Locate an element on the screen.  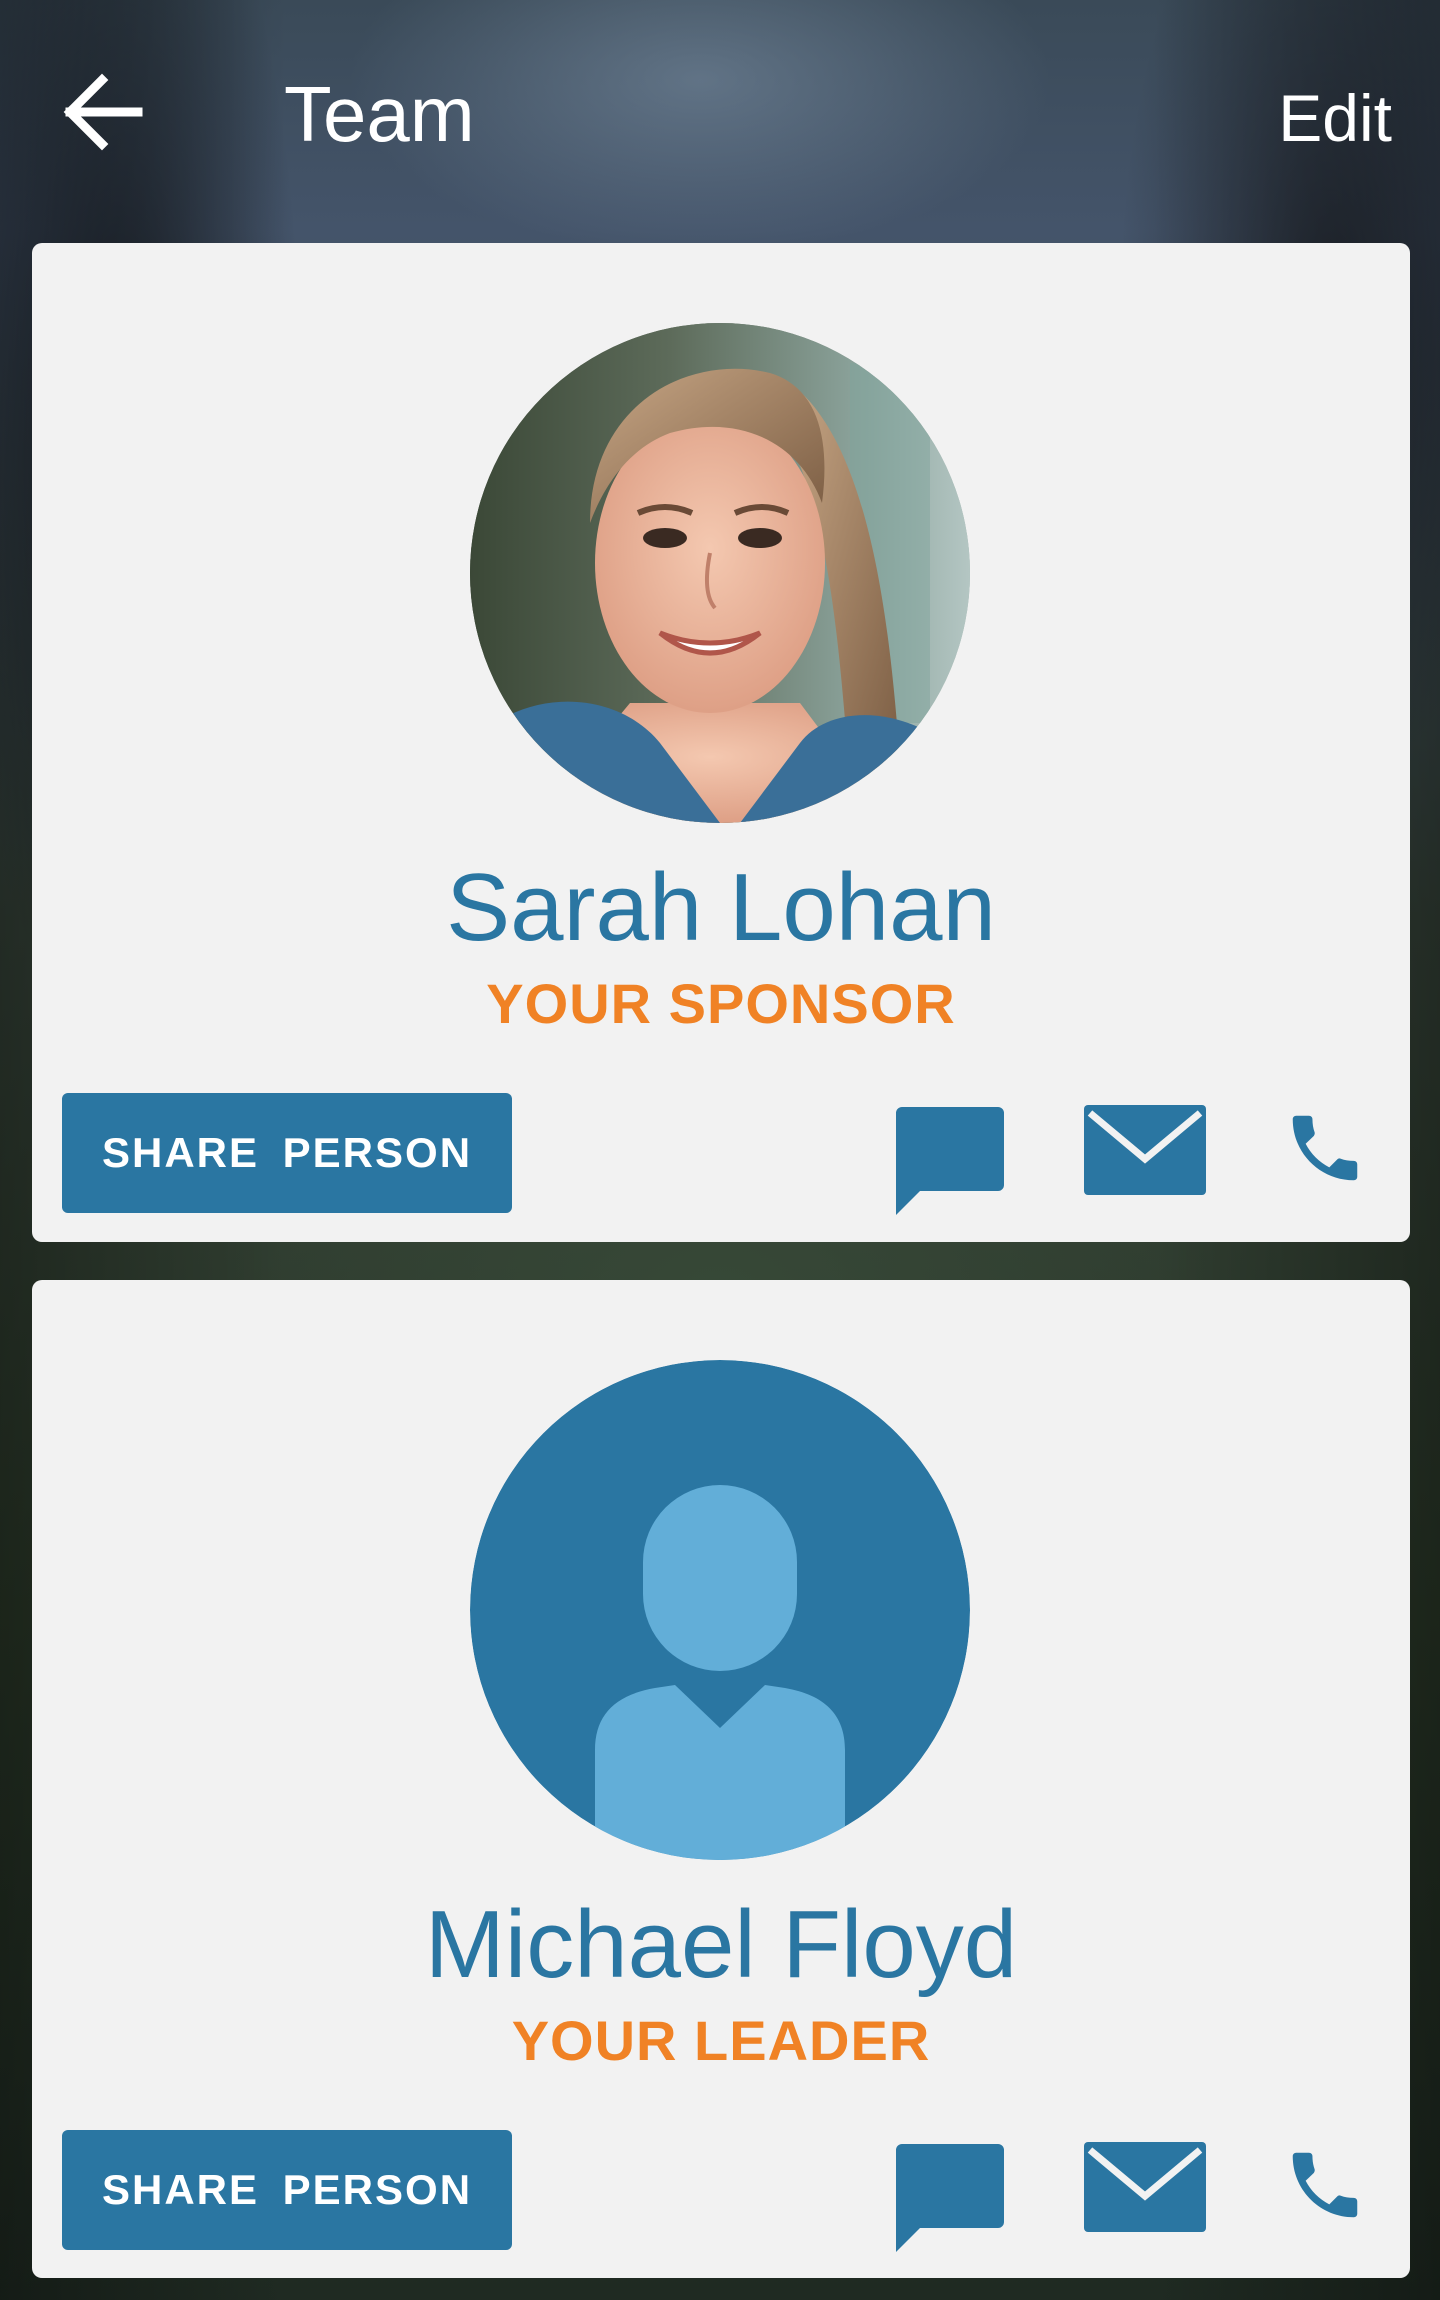
member-role: YOUR SPONSOR is located at coordinates (721, 1003).